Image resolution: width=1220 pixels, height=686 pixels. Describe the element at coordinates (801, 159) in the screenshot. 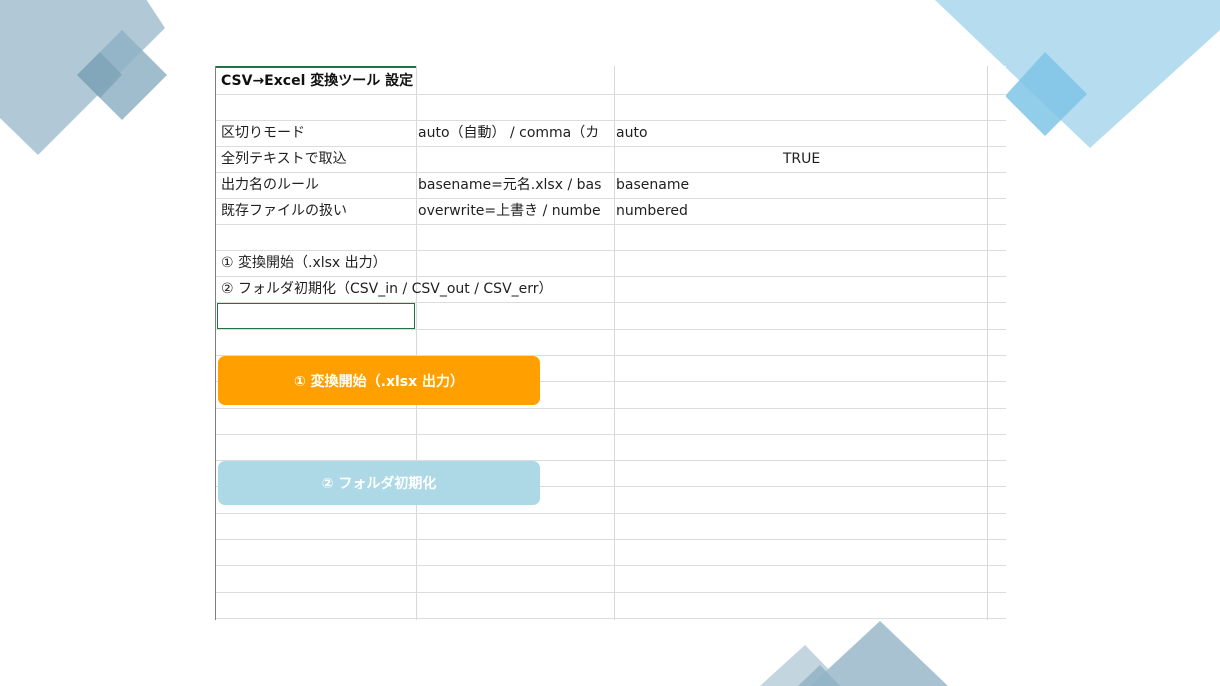

I see `setting-value-text-import: TRUE` at that location.